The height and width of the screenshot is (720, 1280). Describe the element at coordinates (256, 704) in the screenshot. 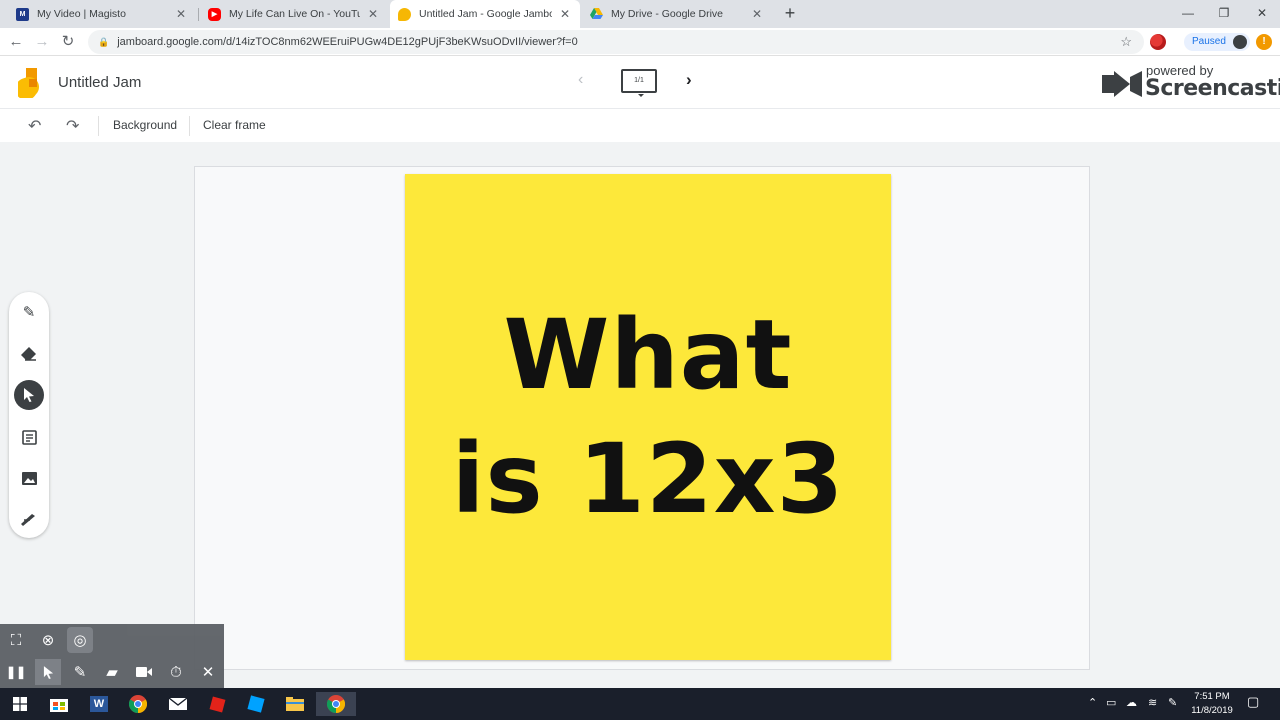

I see `roblox-studio-icon` at that location.